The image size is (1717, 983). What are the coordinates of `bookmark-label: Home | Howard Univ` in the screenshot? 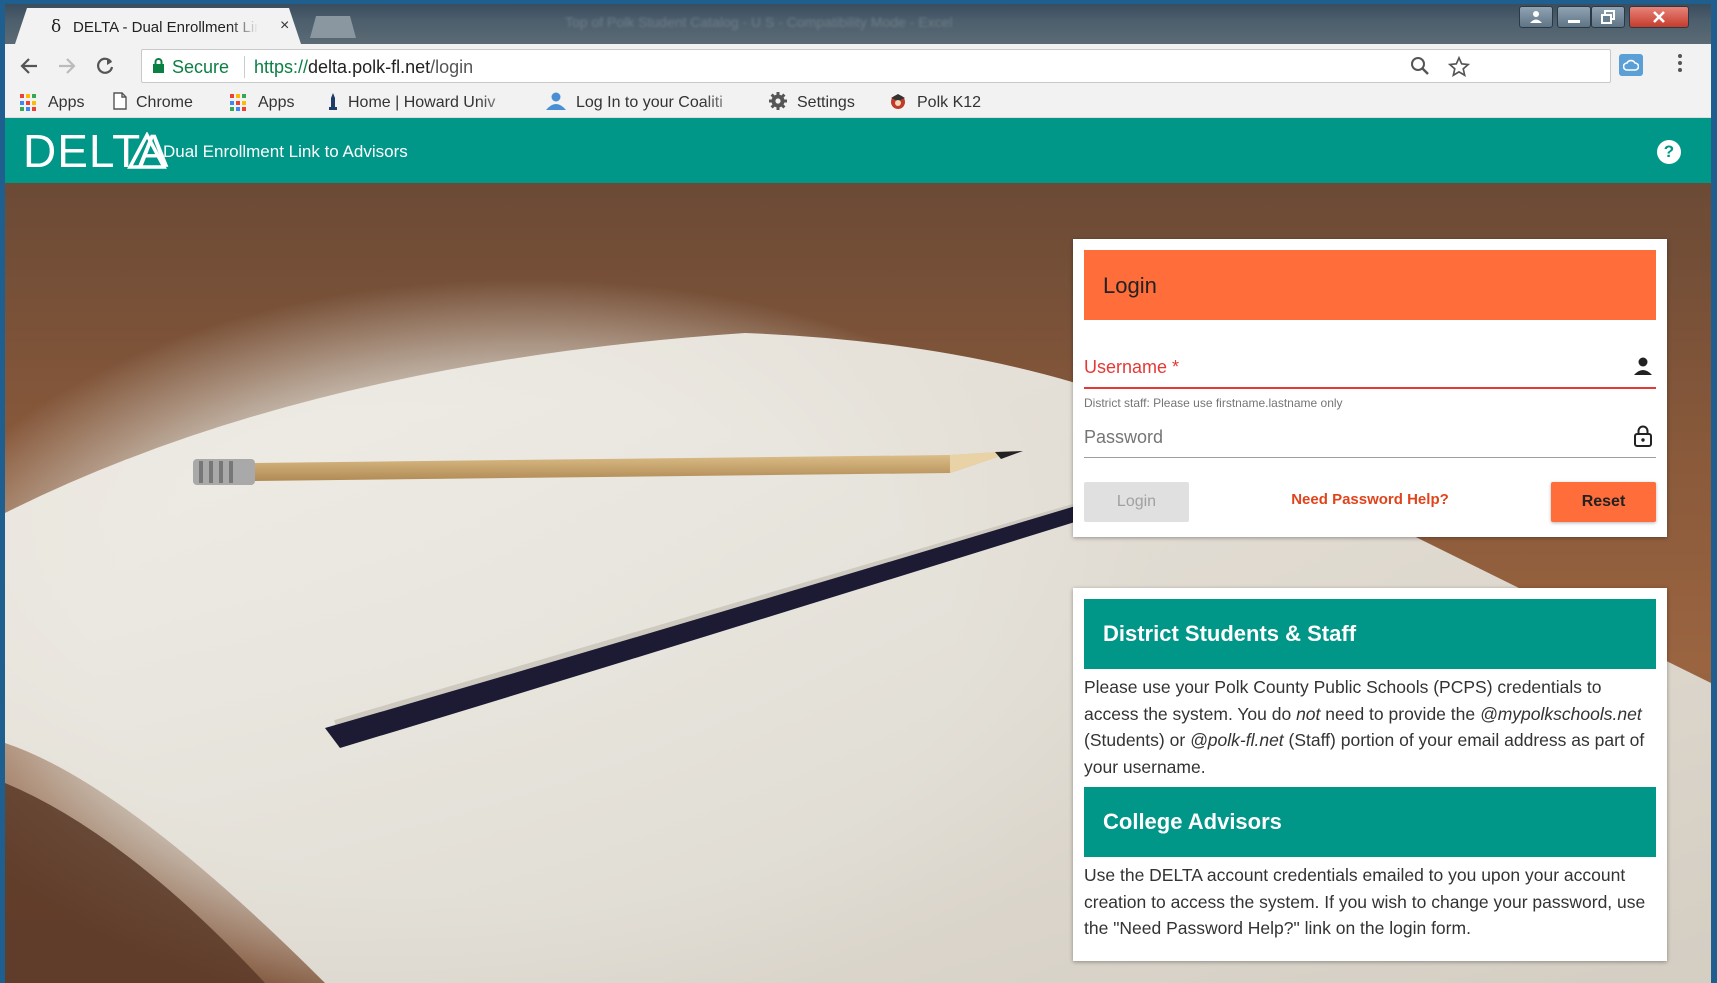 It's located at (422, 102).